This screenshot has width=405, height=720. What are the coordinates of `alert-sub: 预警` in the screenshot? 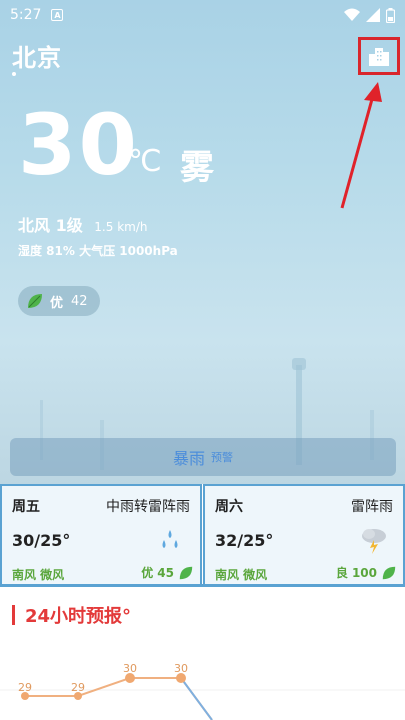 It's located at (222, 457).